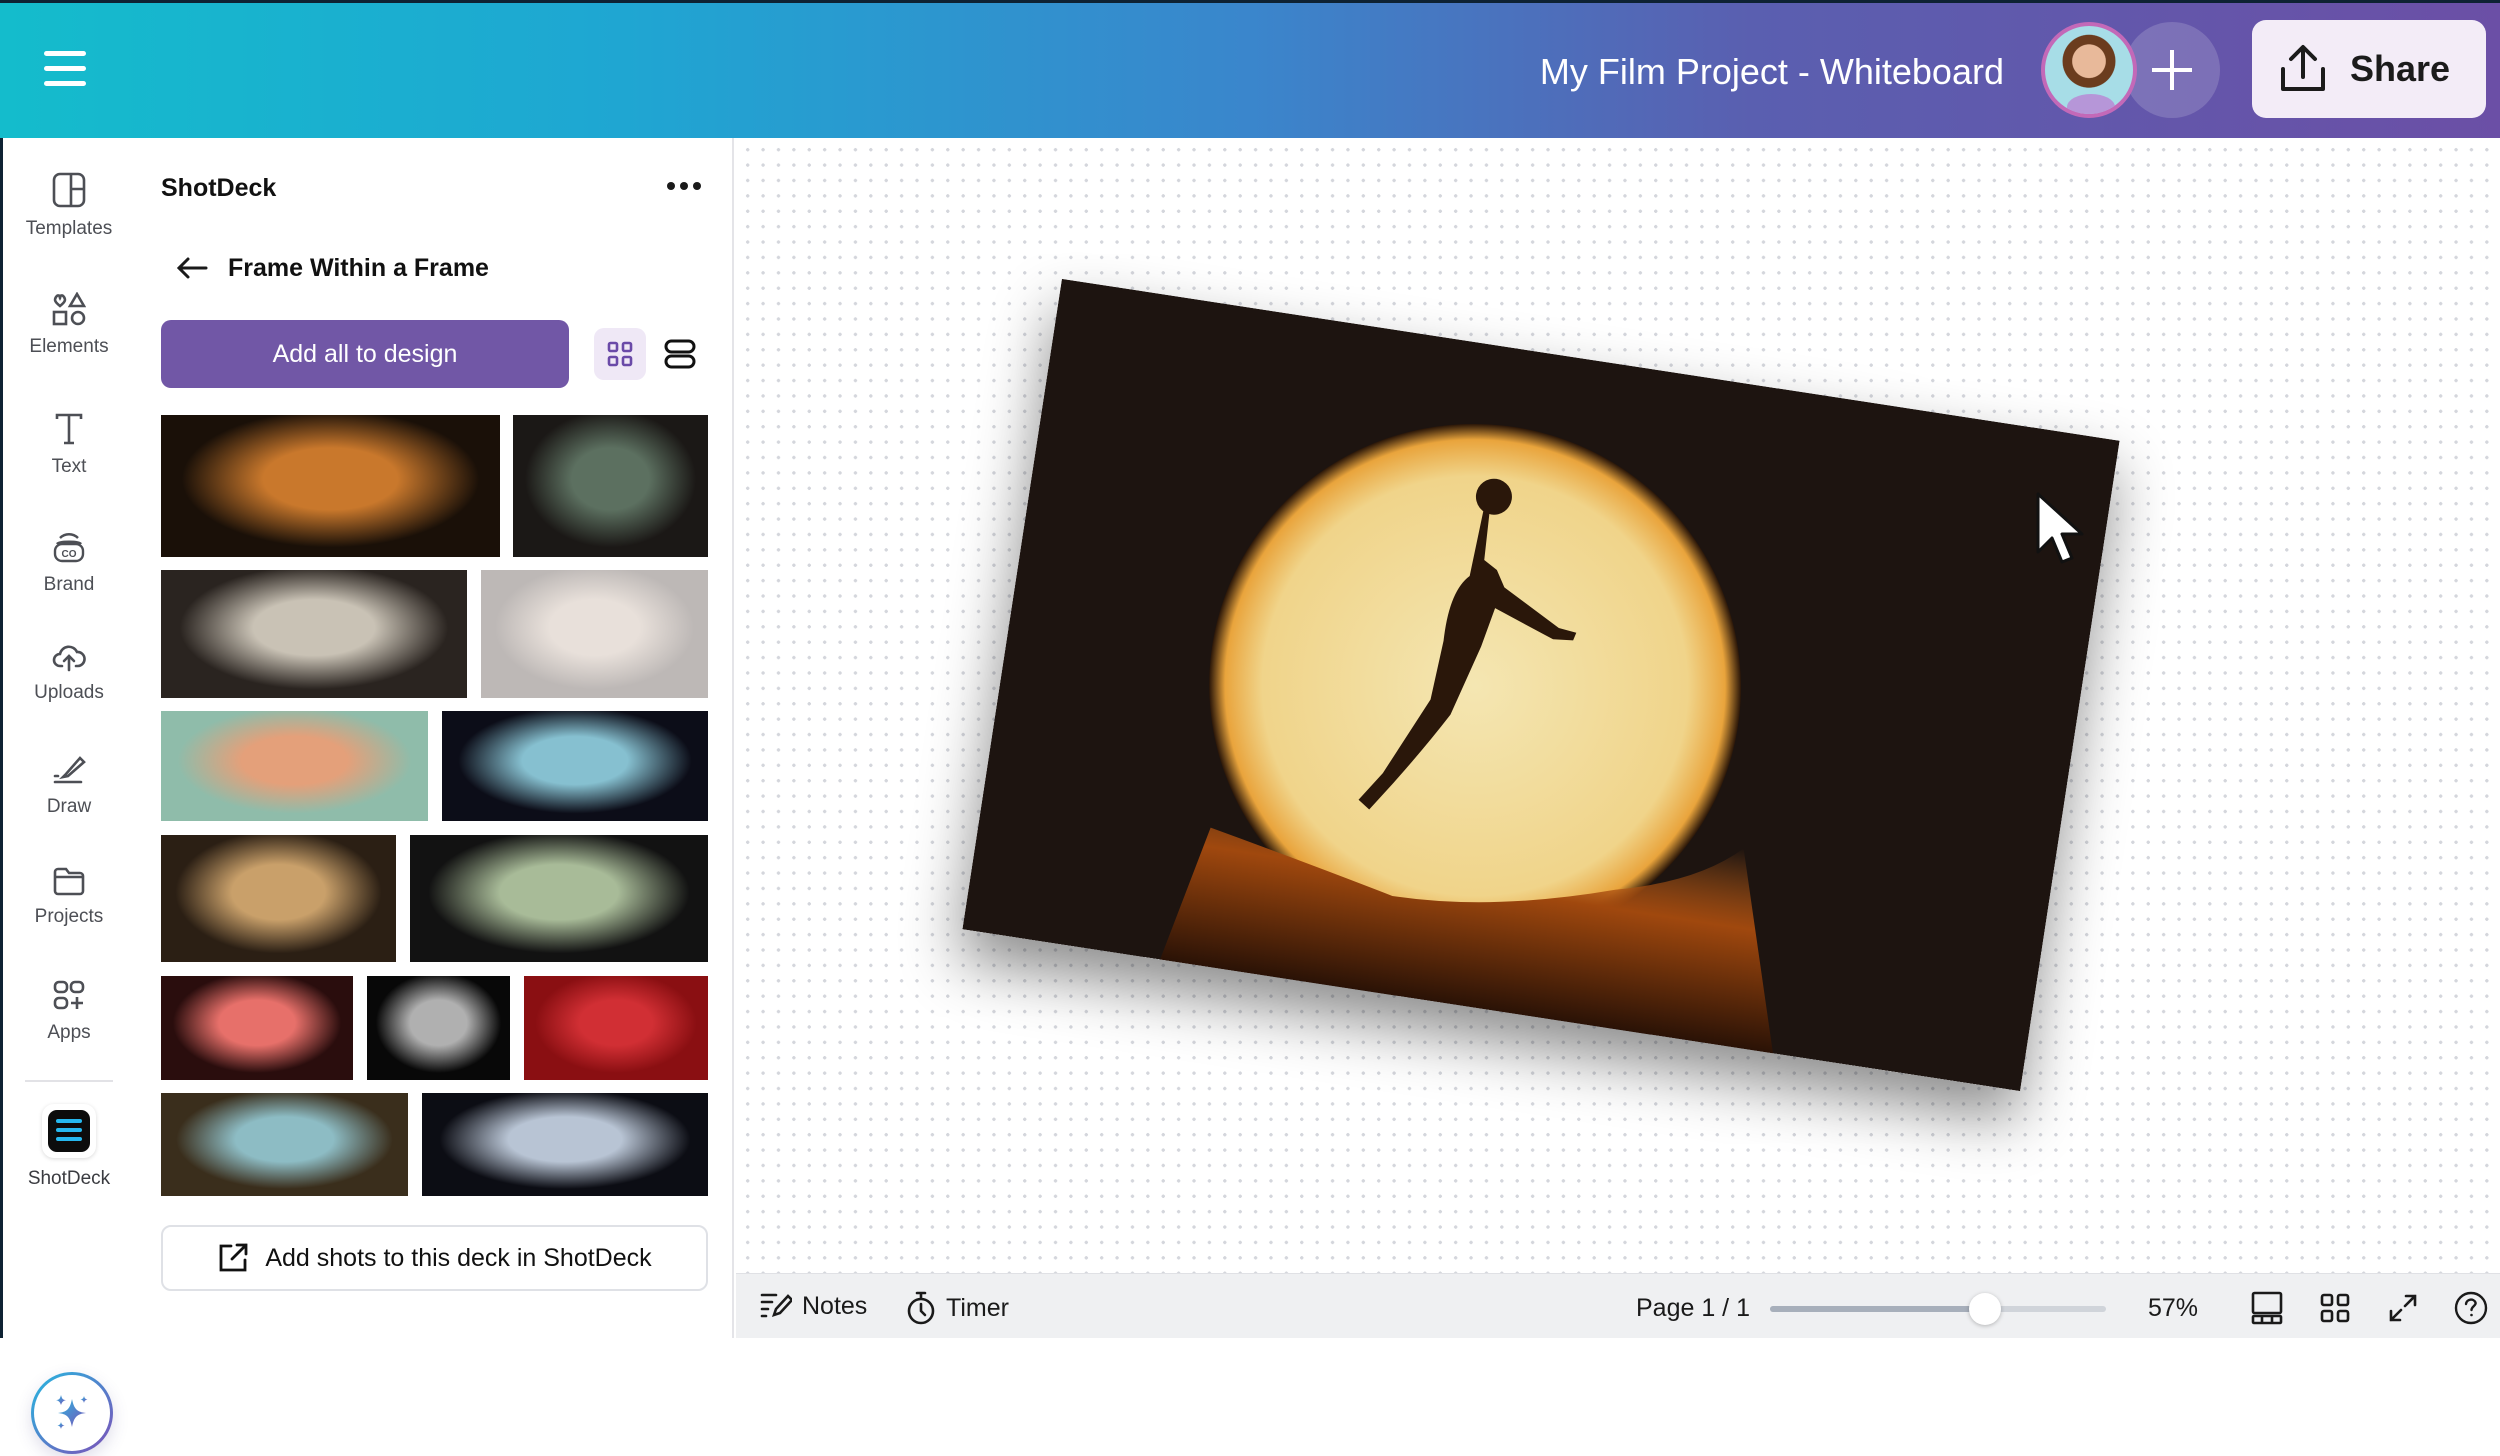 The width and height of the screenshot is (2500, 1456). What do you see at coordinates (835, 1305) in the screenshot?
I see `notes-label: Notes` at bounding box center [835, 1305].